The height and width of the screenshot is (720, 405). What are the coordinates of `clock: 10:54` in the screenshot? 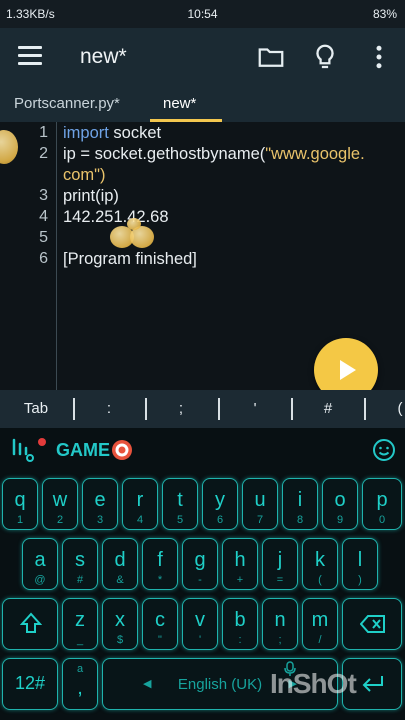 It's located at (202, 14).